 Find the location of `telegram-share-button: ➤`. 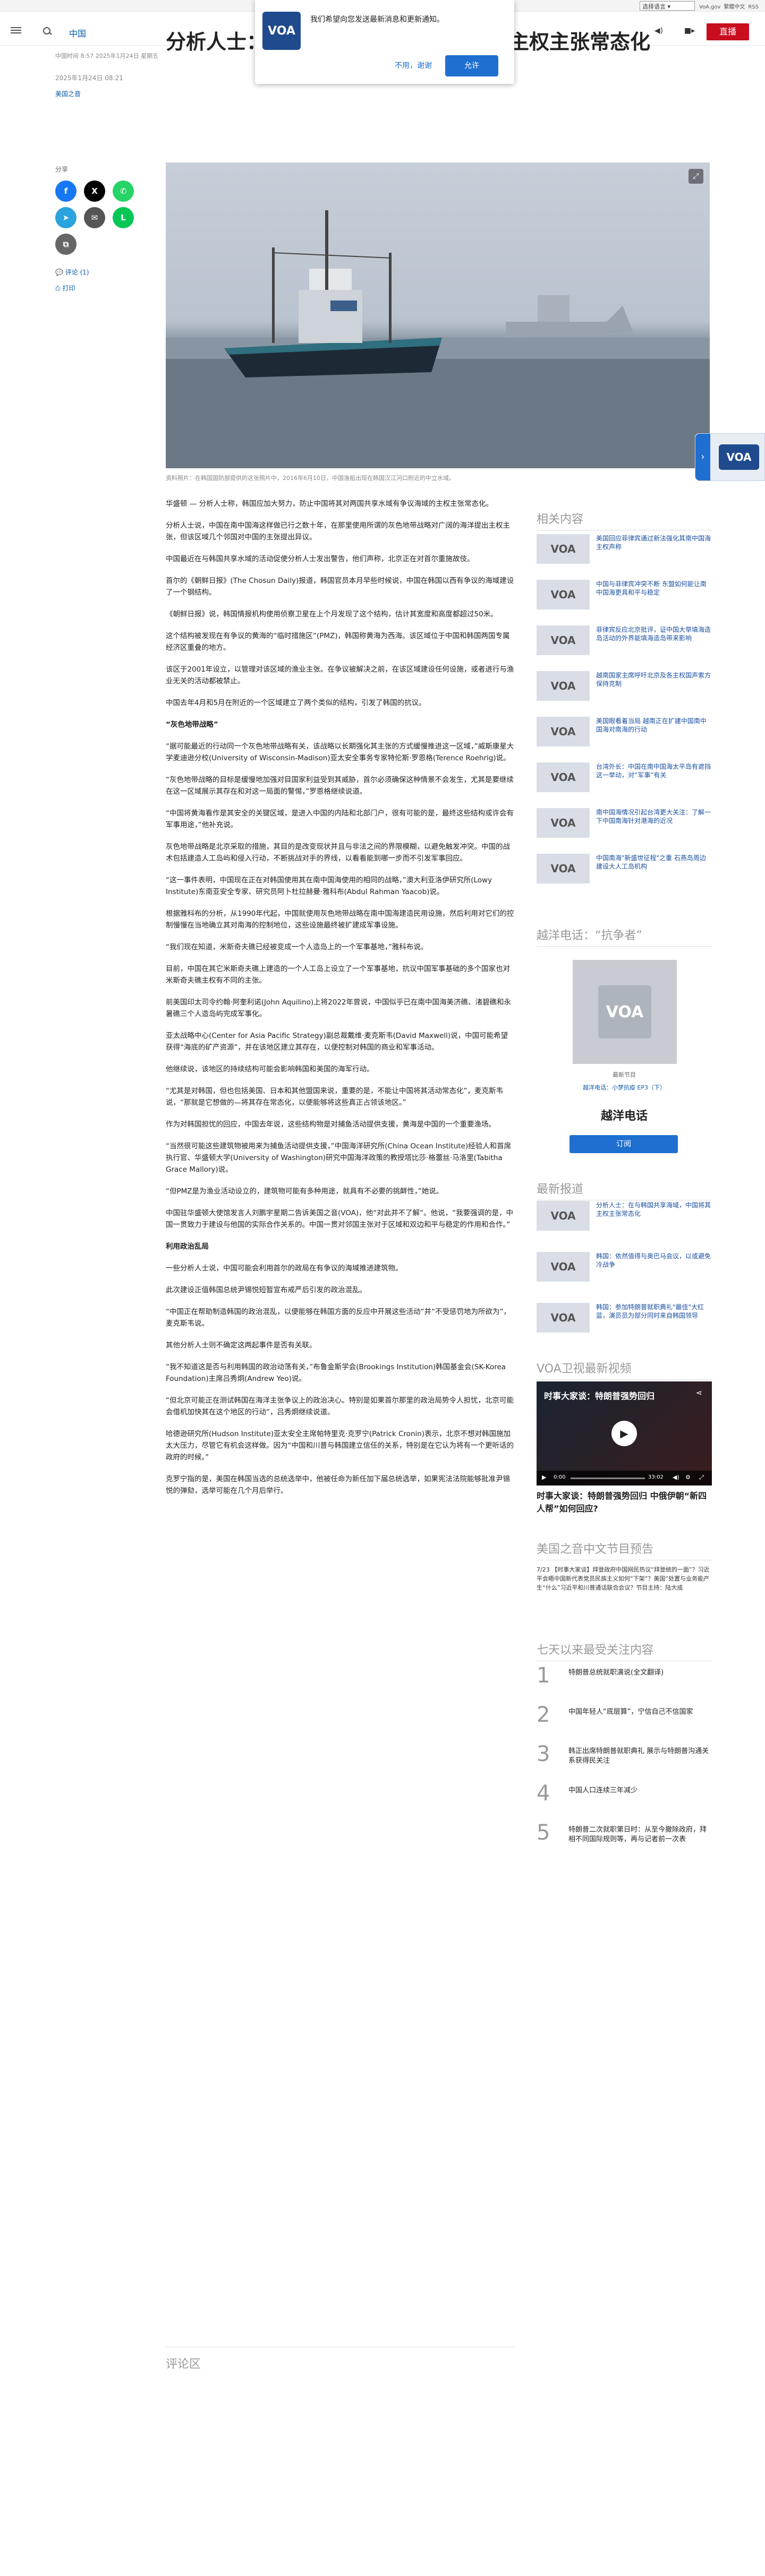

telegram-share-button: ➤ is located at coordinates (65, 218).